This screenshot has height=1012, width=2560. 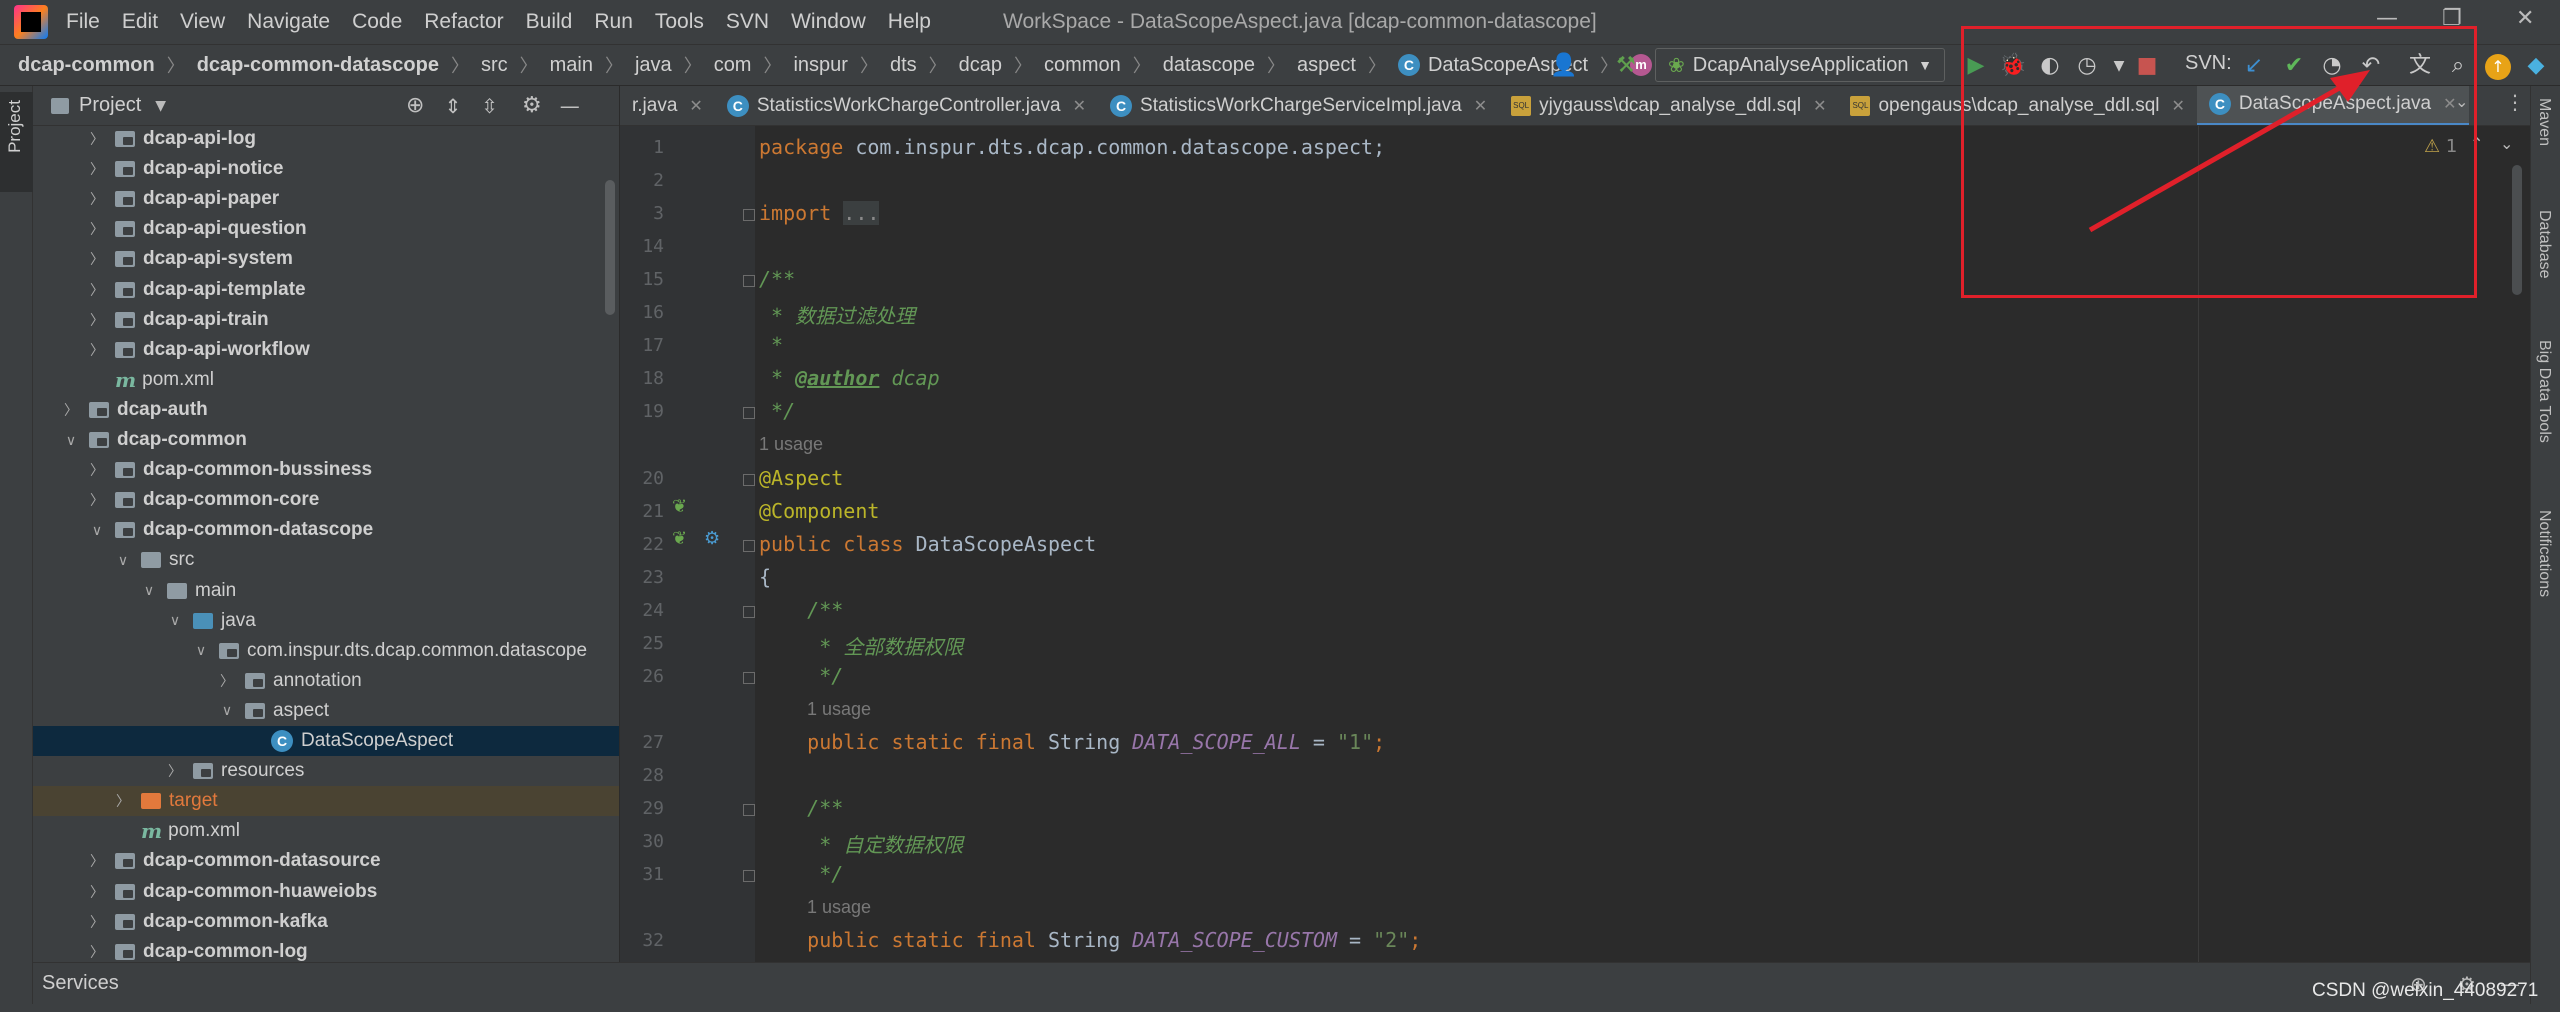 What do you see at coordinates (667, 105) in the screenshot?
I see `editor-tab: r.java ✕` at bounding box center [667, 105].